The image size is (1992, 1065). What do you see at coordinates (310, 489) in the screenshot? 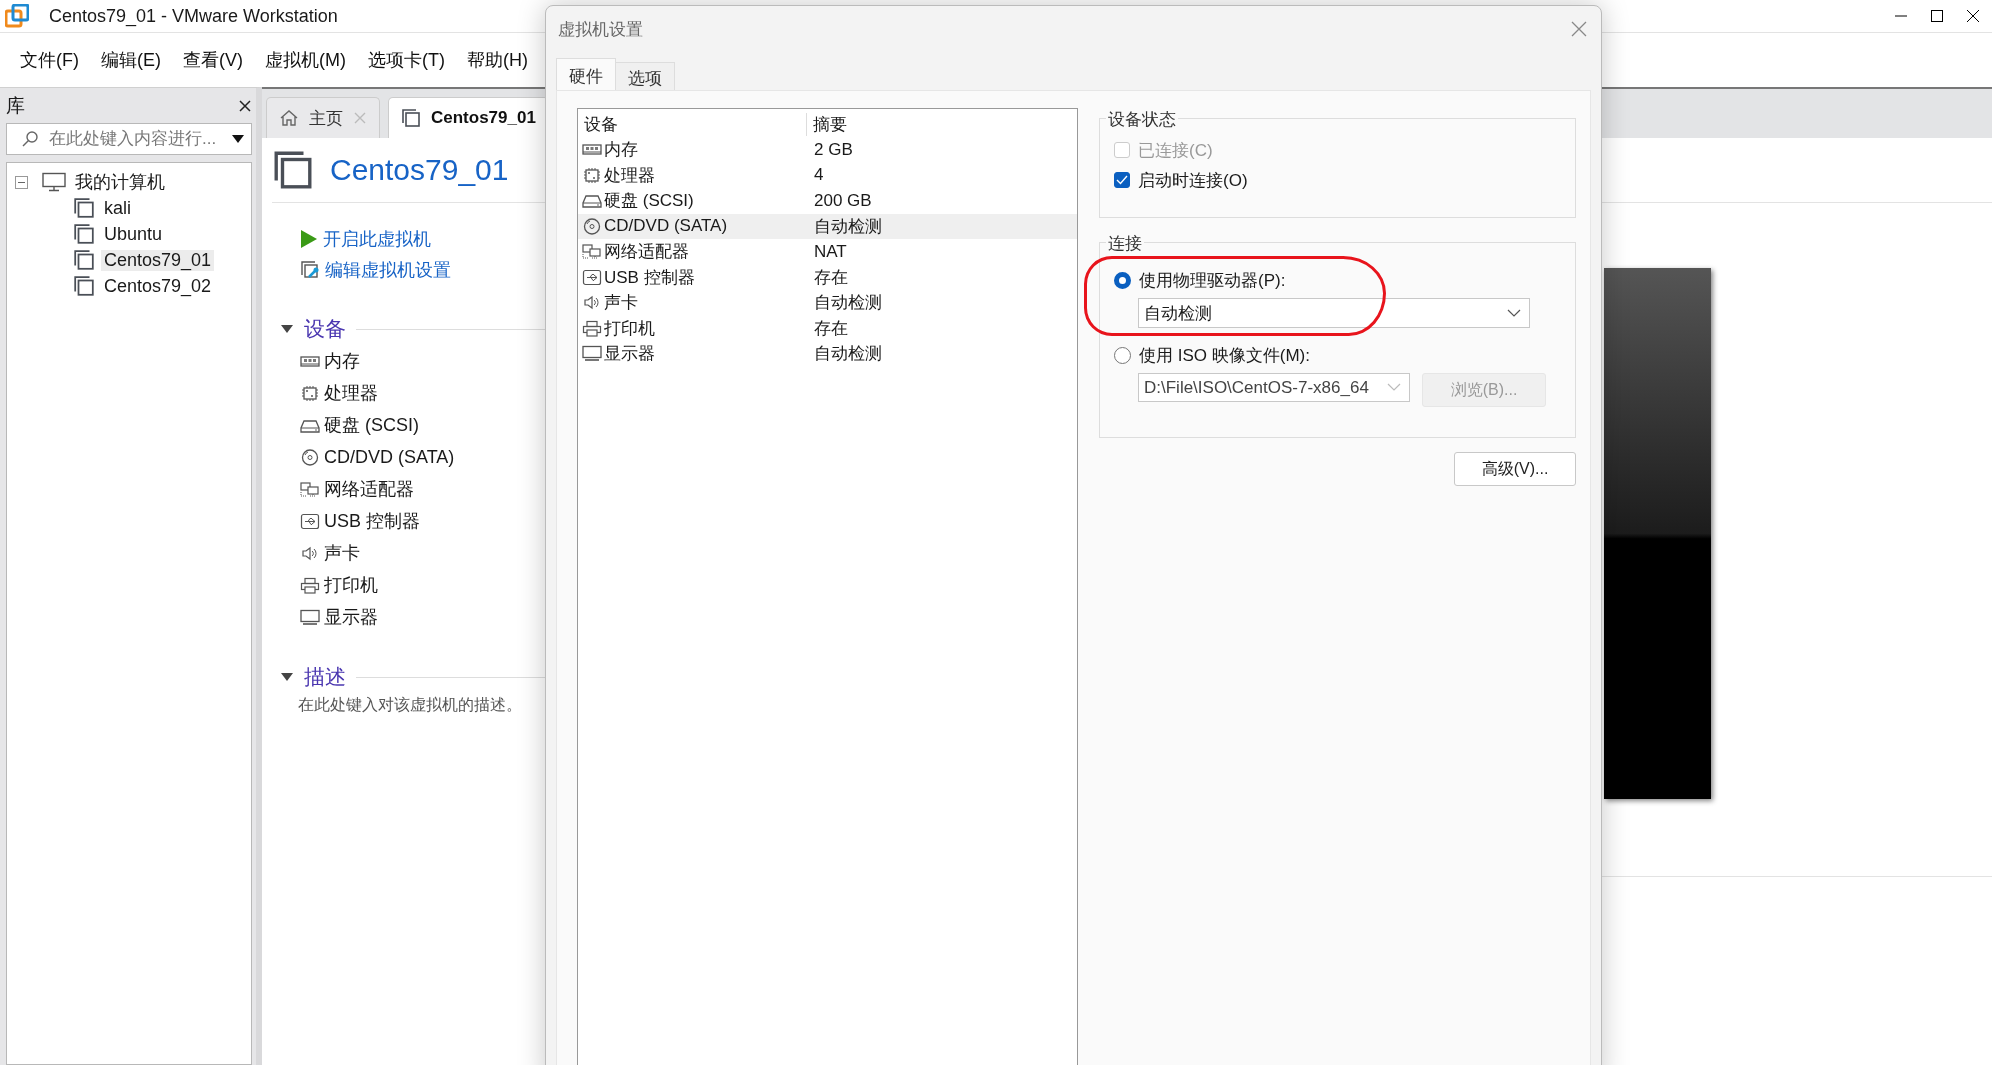
I see `network-icon` at bounding box center [310, 489].